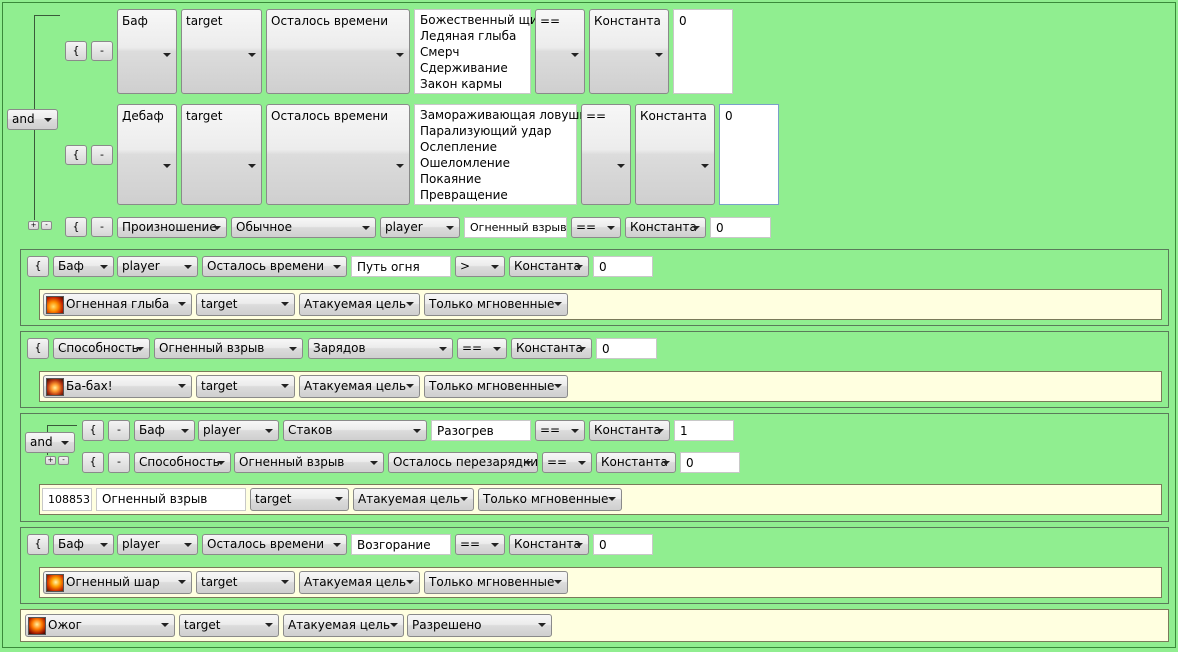  I want to click on cast-mode-select: Обычное, so click(303, 227).